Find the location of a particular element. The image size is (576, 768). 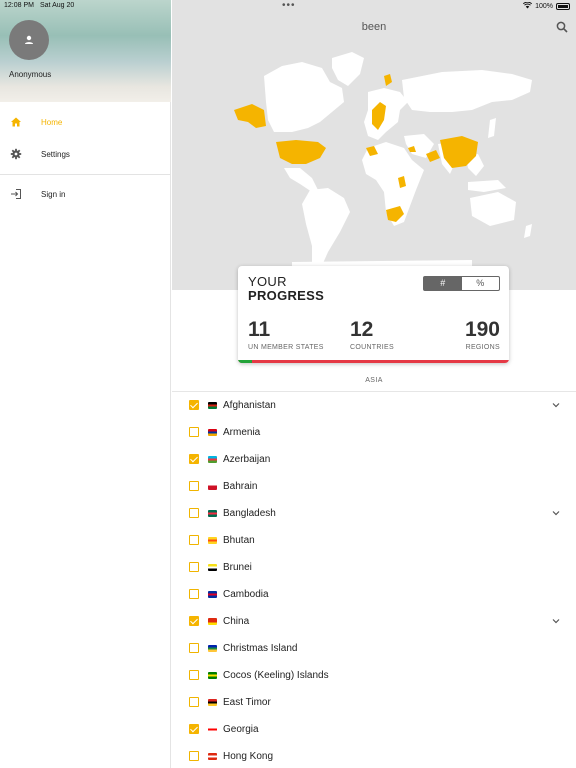

country-row: Bhutan is located at coordinates (374, 540).